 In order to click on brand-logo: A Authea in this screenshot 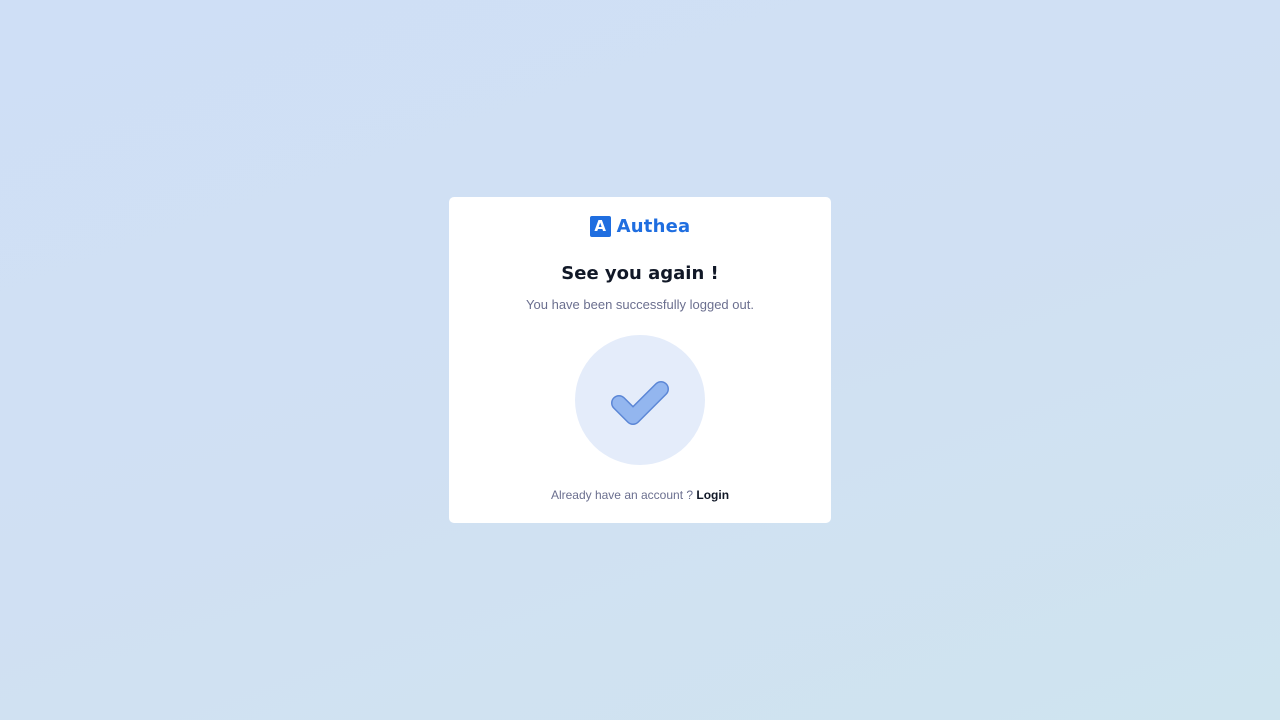, I will do `click(640, 226)`.